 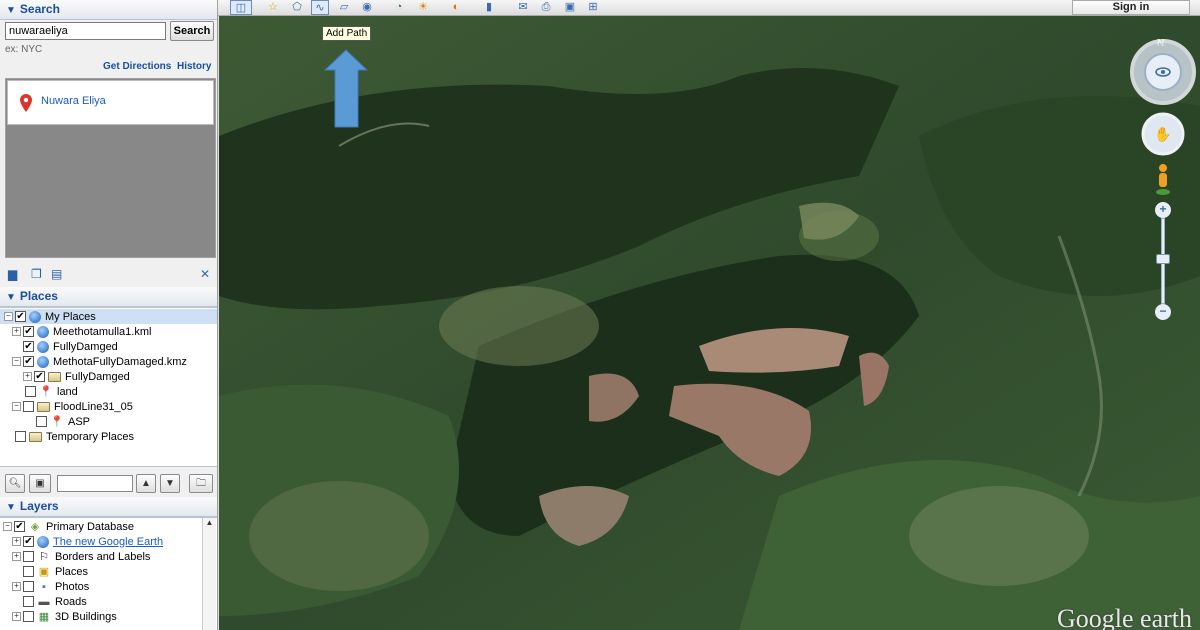 I want to click on layer-roads: ▬ Roads, so click(x=55, y=601).